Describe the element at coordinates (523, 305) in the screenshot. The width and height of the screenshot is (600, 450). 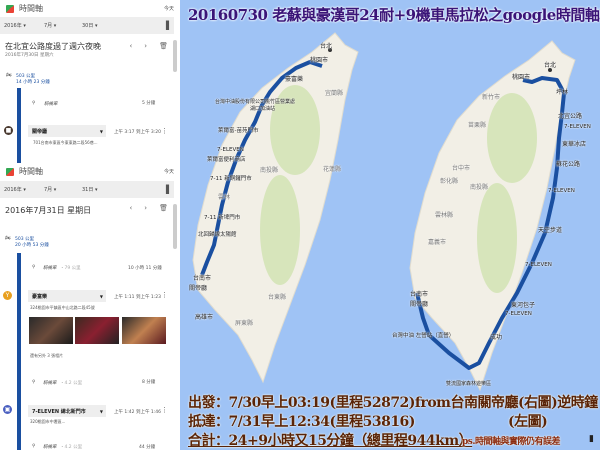
I see `map-label: 東河包子` at that location.